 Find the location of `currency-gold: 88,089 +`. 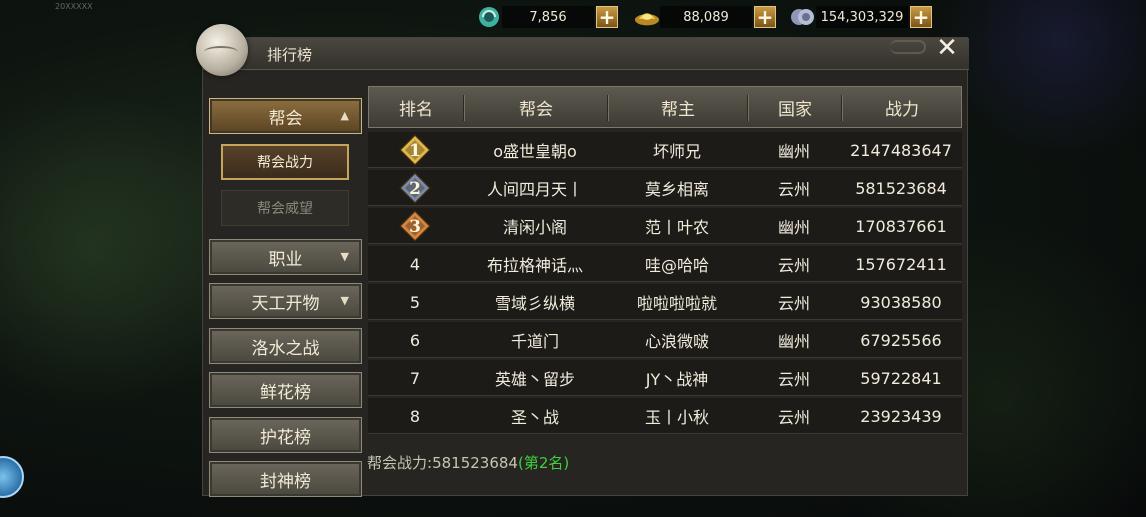

currency-gold: 88,089 + is located at coordinates (705, 17).